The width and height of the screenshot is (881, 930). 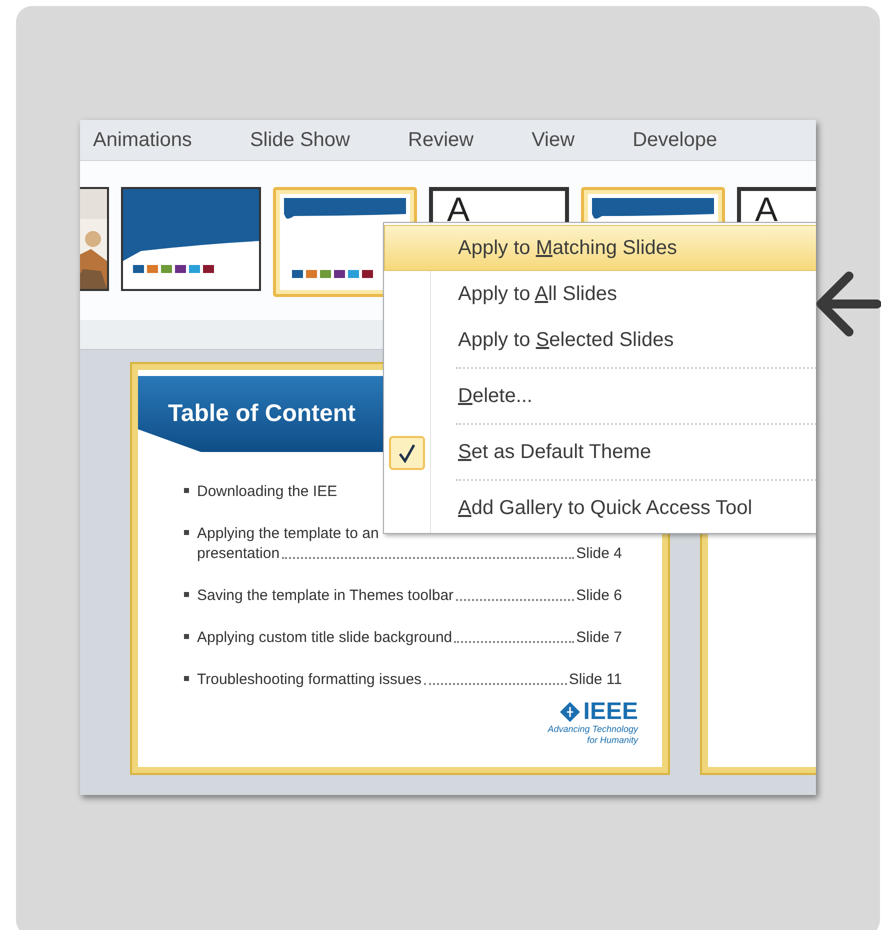 I want to click on toc-entry: presentation, so click(x=238, y=554).